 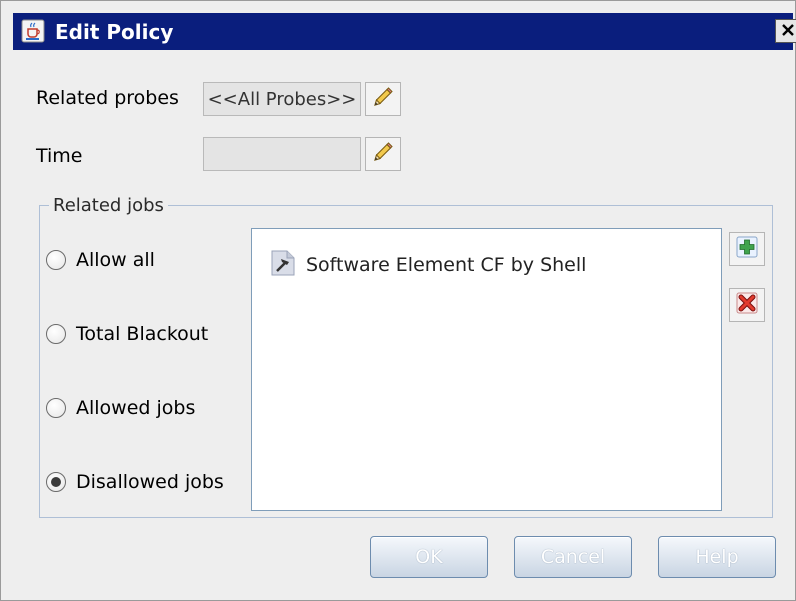 I want to click on radio-label: Allow all, so click(x=115, y=260).